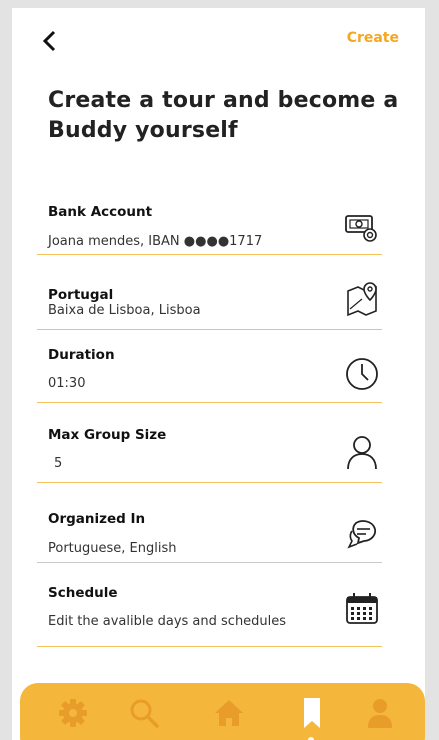 This screenshot has width=439, height=740. Describe the element at coordinates (209, 292) in the screenshot. I see `location-row: Portugal Baixa de Lisboa, Lisboa` at that location.